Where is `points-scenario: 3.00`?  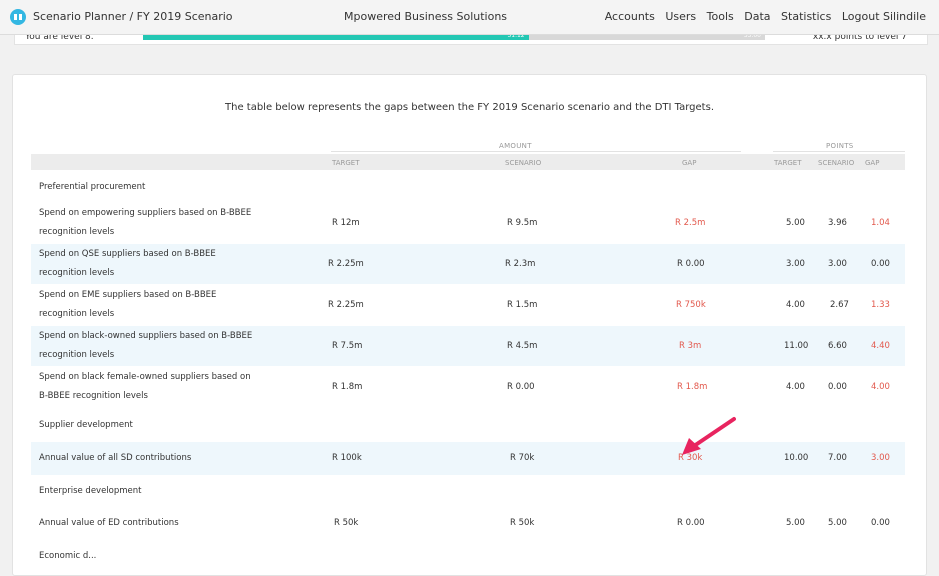 points-scenario: 3.00 is located at coordinates (837, 264).